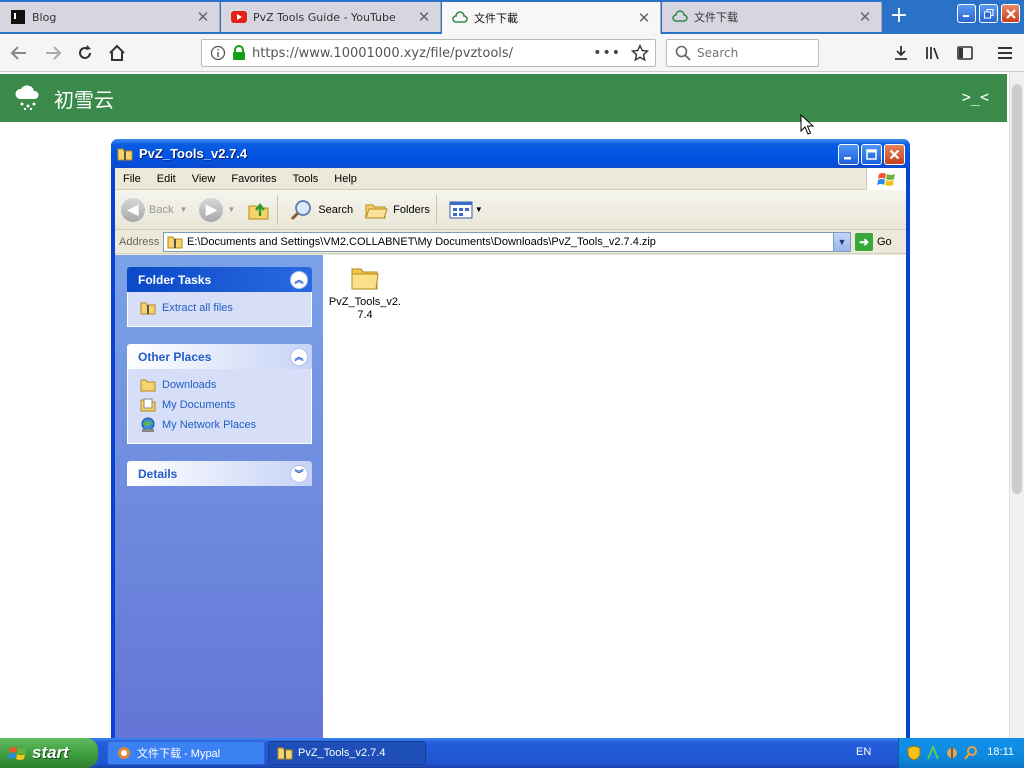  Describe the element at coordinates (175, 242) in the screenshot. I see `zip-folder-icon` at that location.